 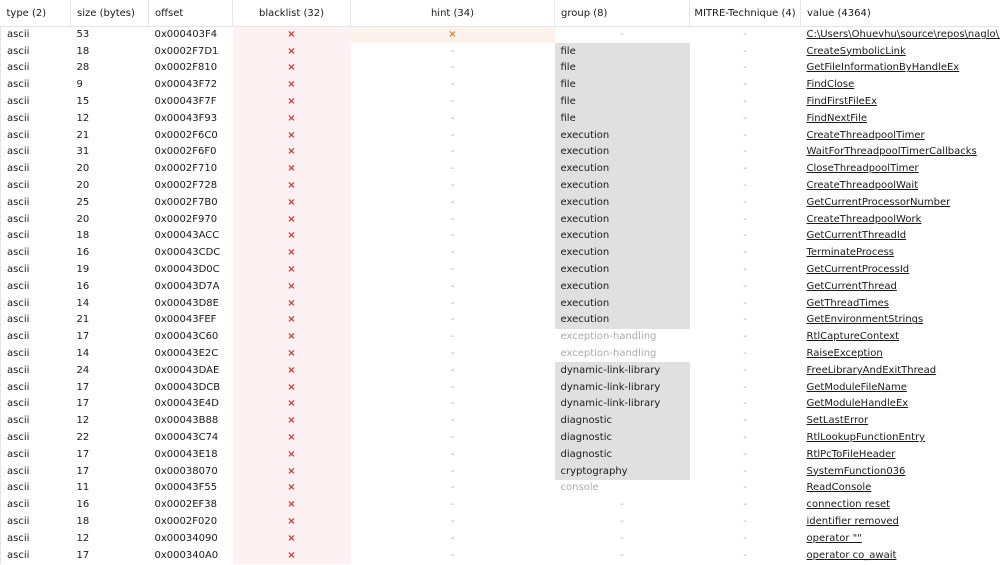 What do you see at coordinates (500, 522) in the screenshot?
I see `table-row: ascii 18 0x0002F020 × - - - identifier removed` at bounding box center [500, 522].